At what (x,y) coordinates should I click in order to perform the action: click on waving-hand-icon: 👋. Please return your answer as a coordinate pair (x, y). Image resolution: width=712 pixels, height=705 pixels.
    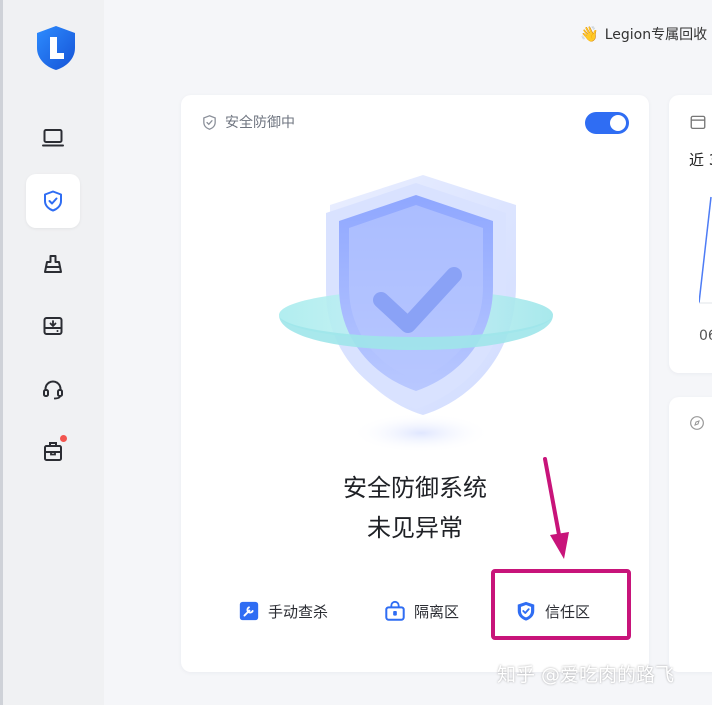
    Looking at the image, I should click on (589, 34).